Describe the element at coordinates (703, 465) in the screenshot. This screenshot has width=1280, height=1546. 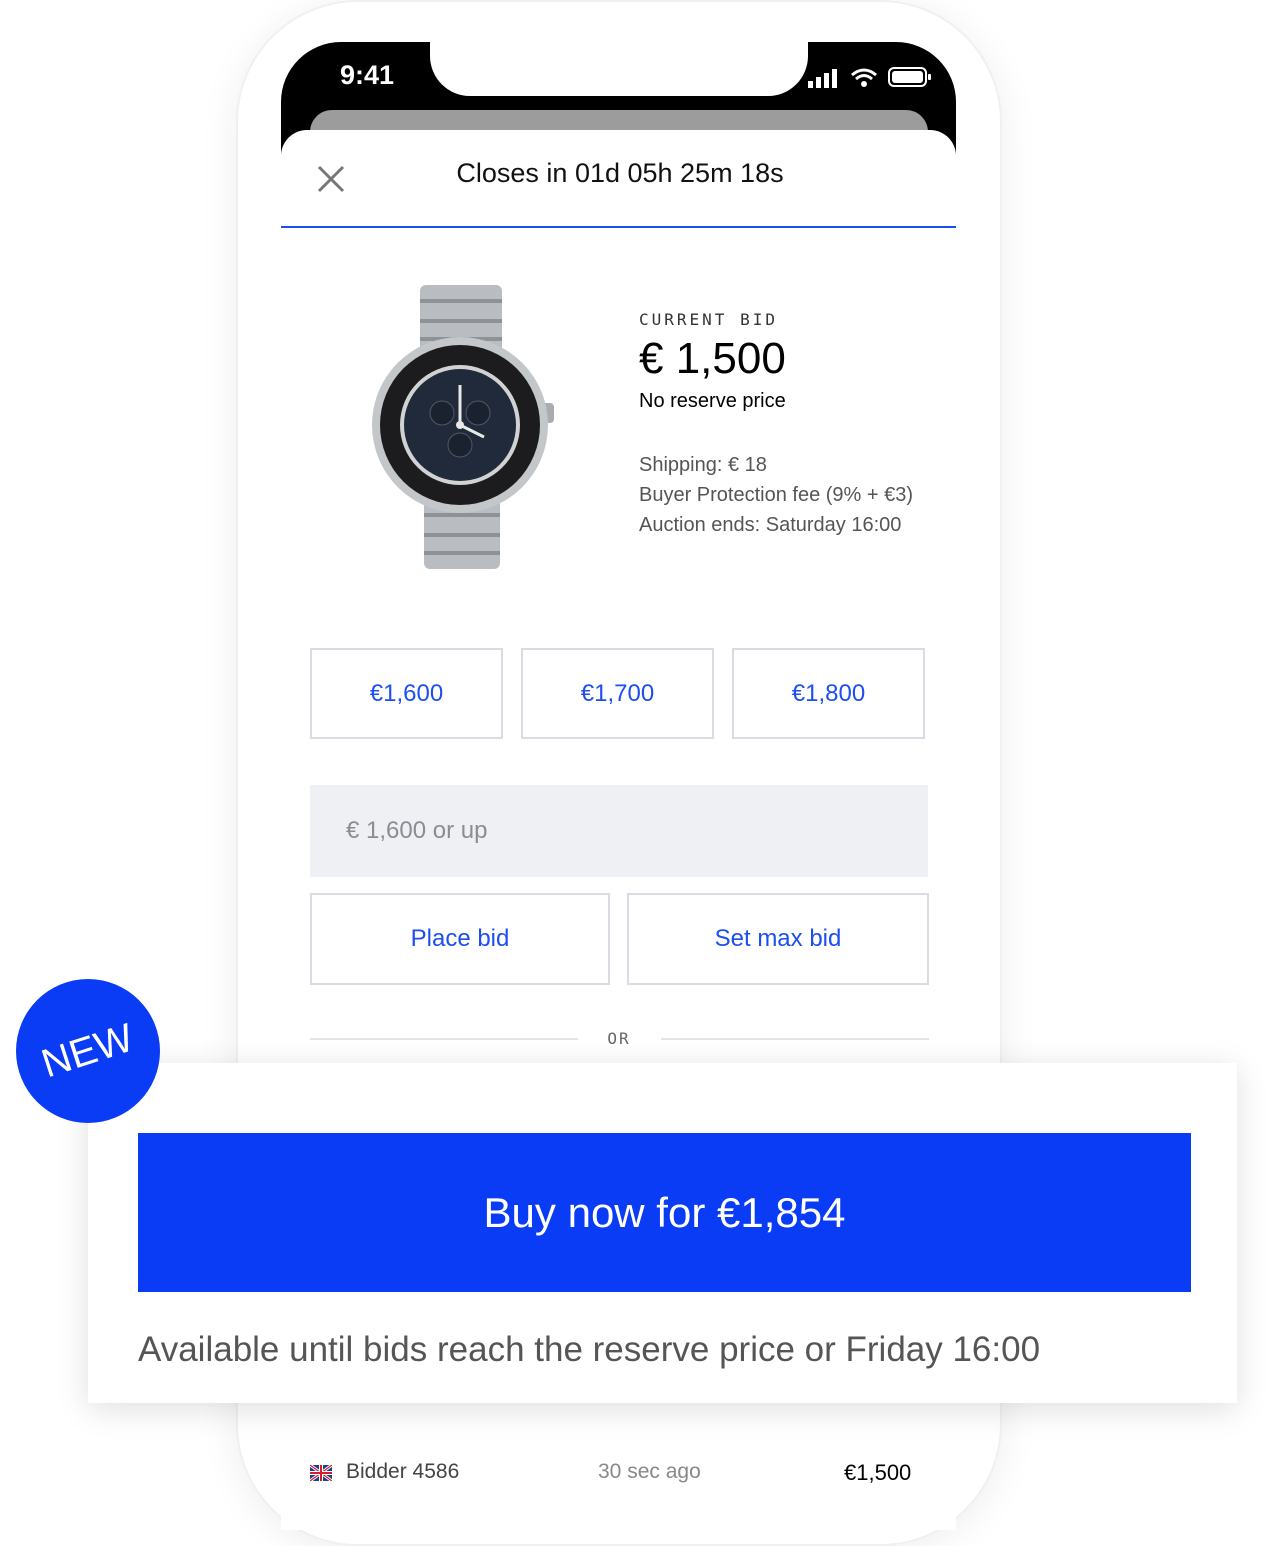
I see `shipping-info: Shipping: € 18` at that location.